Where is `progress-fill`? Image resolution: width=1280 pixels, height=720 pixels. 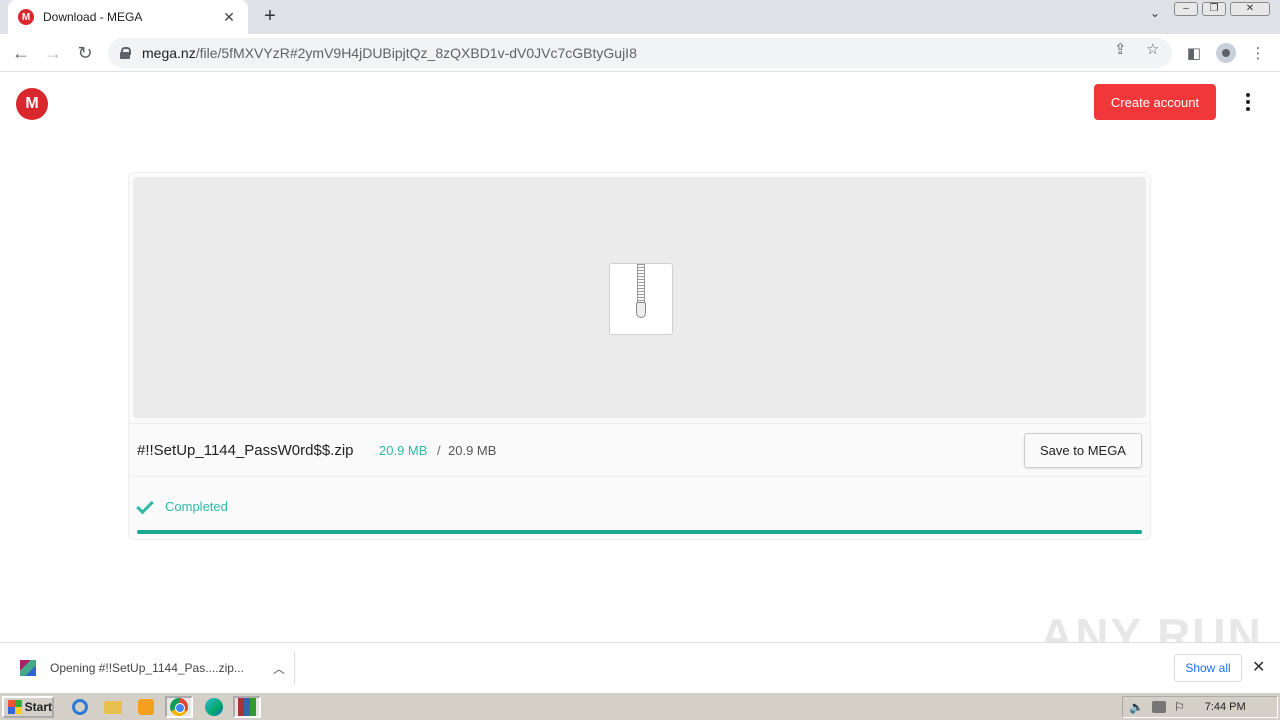
progress-fill is located at coordinates (639, 532).